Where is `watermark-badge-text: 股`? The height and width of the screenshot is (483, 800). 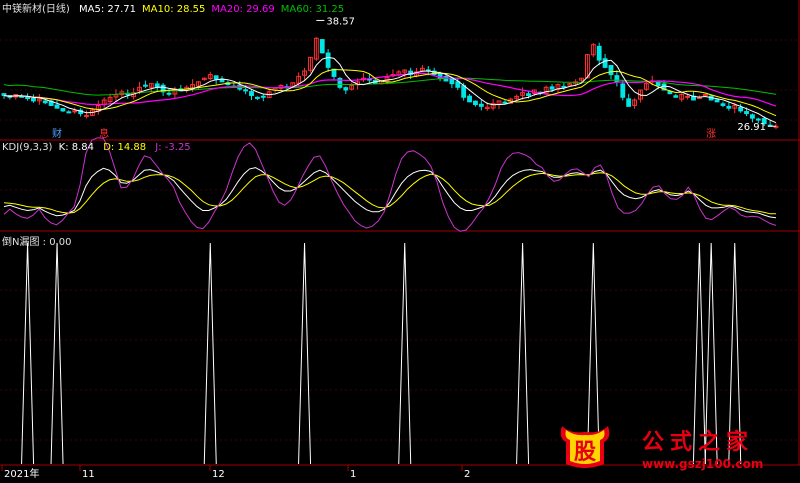
watermark-badge-text: 股 is located at coordinates (585, 452).